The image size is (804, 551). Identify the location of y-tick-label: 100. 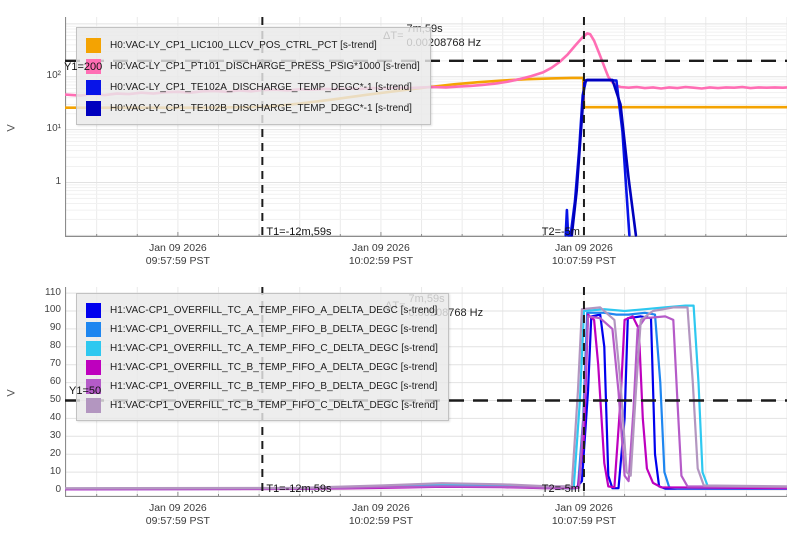
(52, 310).